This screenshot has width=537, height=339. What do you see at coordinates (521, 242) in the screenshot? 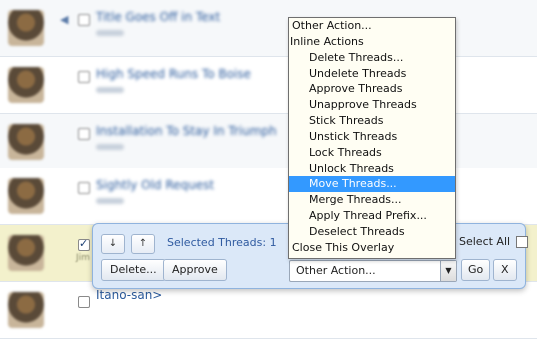
I see `select-all-checkbox` at bounding box center [521, 242].